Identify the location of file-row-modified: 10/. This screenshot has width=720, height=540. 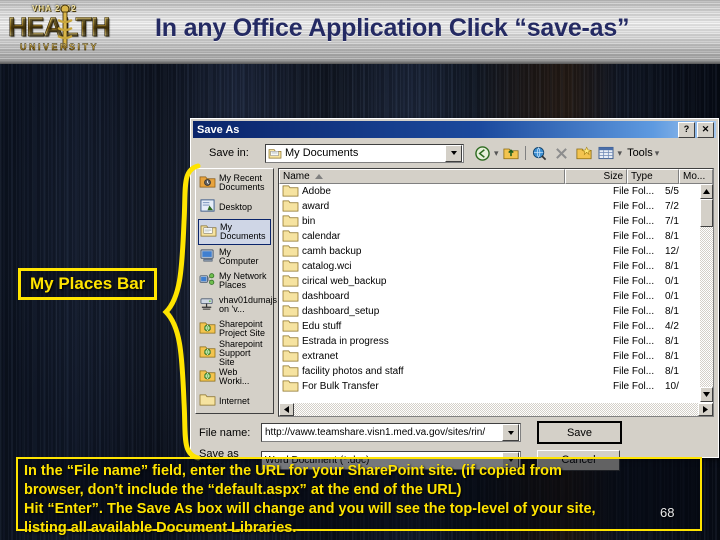
(672, 386).